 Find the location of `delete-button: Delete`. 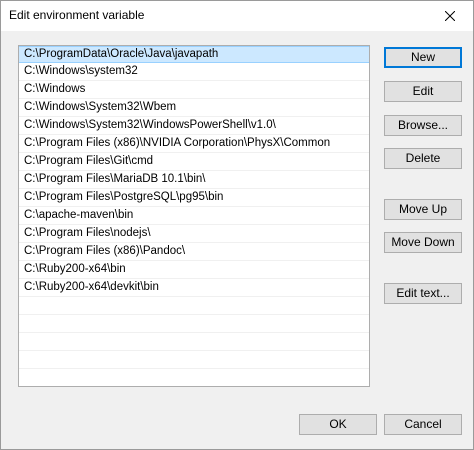

delete-button: Delete is located at coordinates (423, 158).